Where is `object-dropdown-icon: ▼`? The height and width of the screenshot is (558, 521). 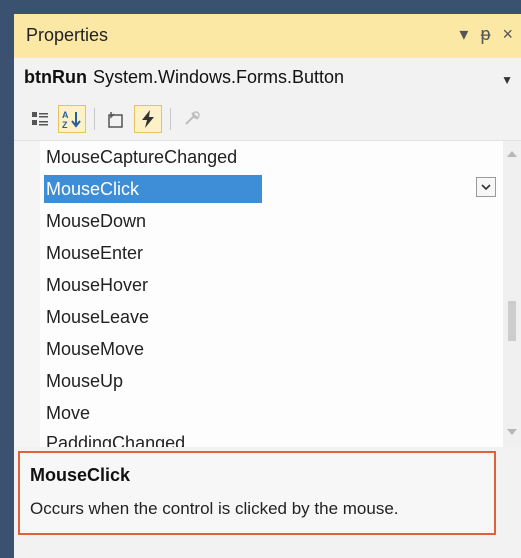
object-dropdown-icon: ▼ is located at coordinates (507, 80).